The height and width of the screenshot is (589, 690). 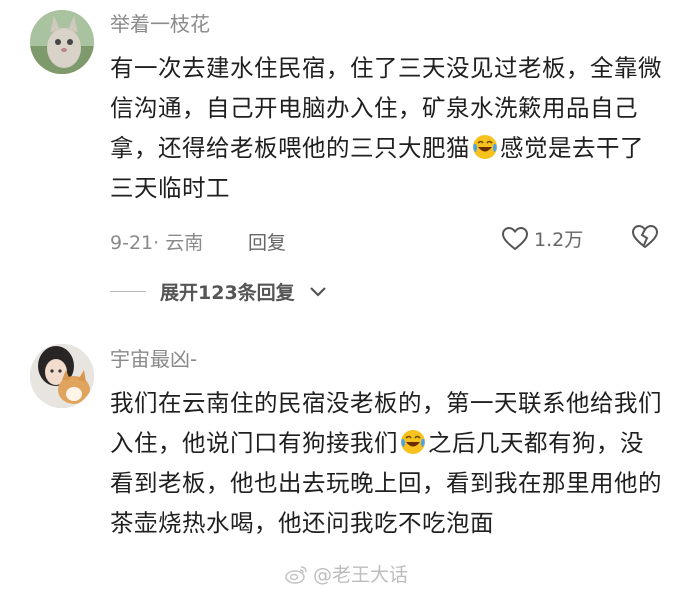 I want to click on username: 举着一枝花, so click(x=160, y=24).